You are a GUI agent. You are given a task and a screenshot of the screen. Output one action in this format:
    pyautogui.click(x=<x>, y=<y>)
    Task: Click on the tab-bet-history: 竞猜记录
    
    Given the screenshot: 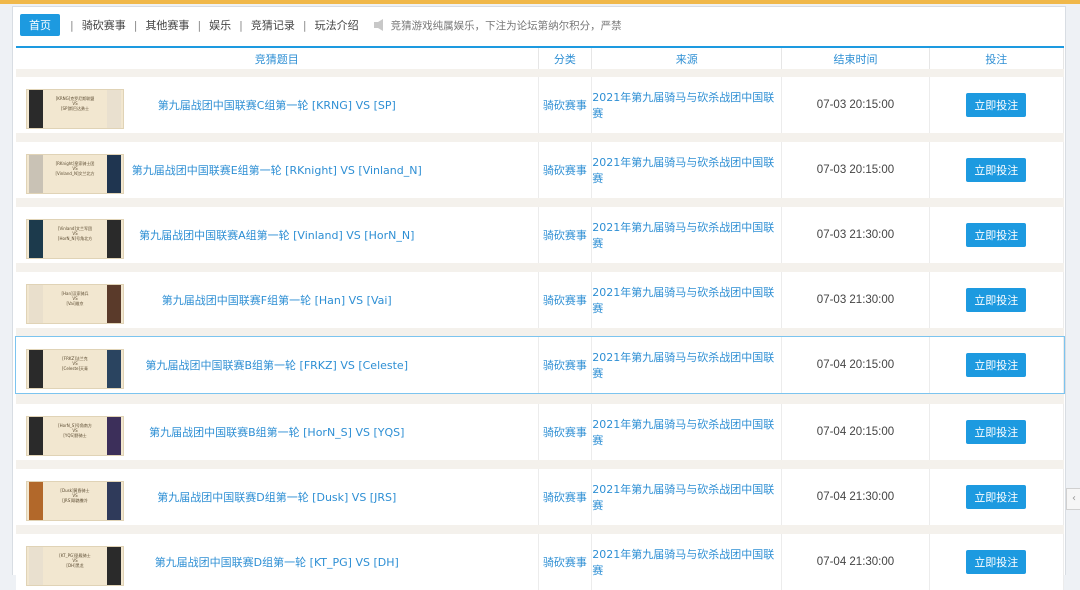 What is the action you would take?
    pyautogui.click(x=273, y=25)
    